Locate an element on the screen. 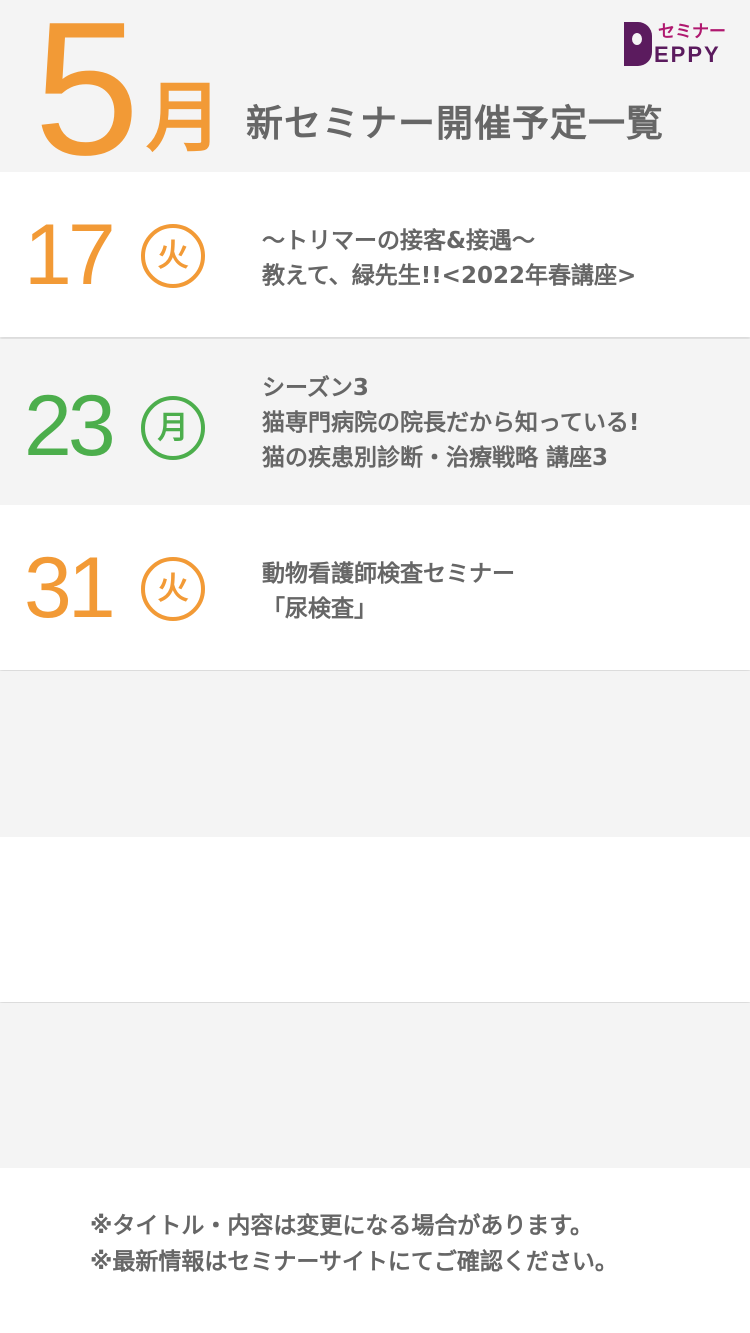 The image size is (750, 1333). event-title-line: 動物看護師検査セミナー is located at coordinates (388, 574).